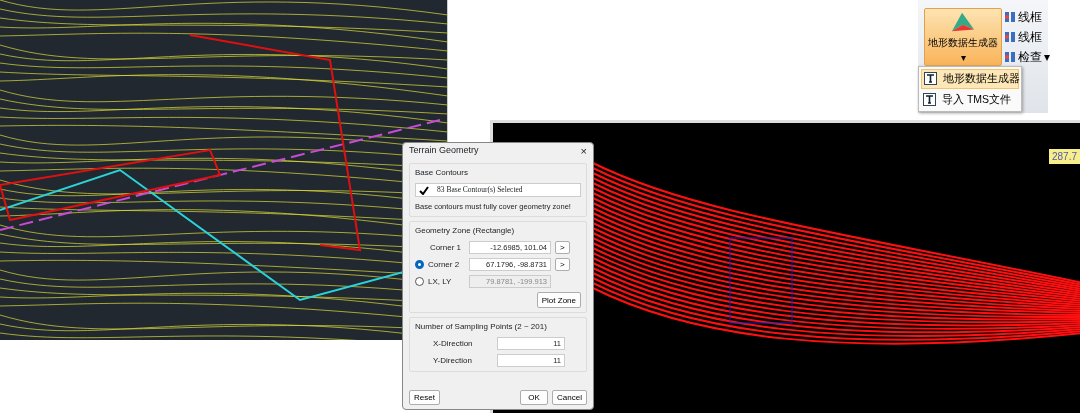 The image size is (1080, 413). I want to click on plot-zone-button: Plot Zone, so click(558, 300).